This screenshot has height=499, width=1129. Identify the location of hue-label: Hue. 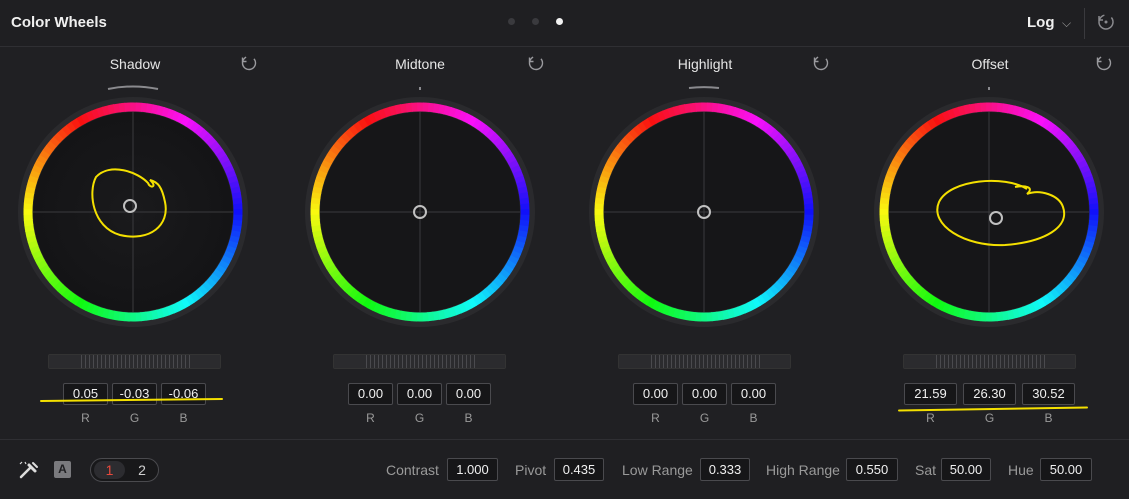
(1021, 470).